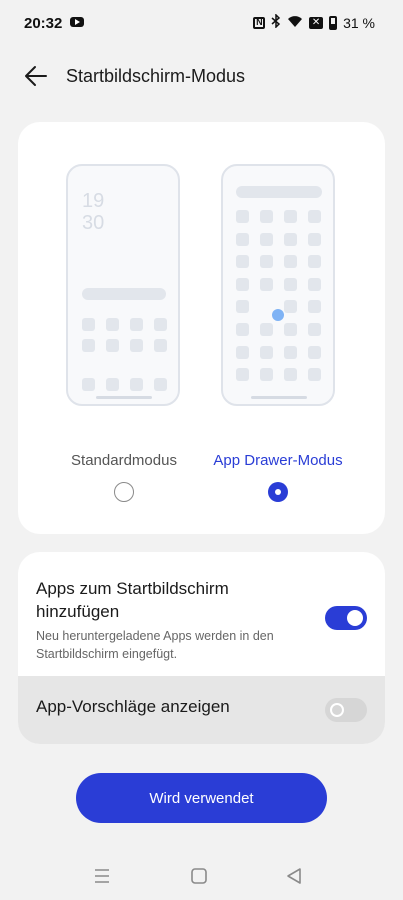 This screenshot has width=403, height=900. Describe the element at coordinates (133, 706) in the screenshot. I see `app-suggestions-title: App-Vorschläge anzeigen` at that location.